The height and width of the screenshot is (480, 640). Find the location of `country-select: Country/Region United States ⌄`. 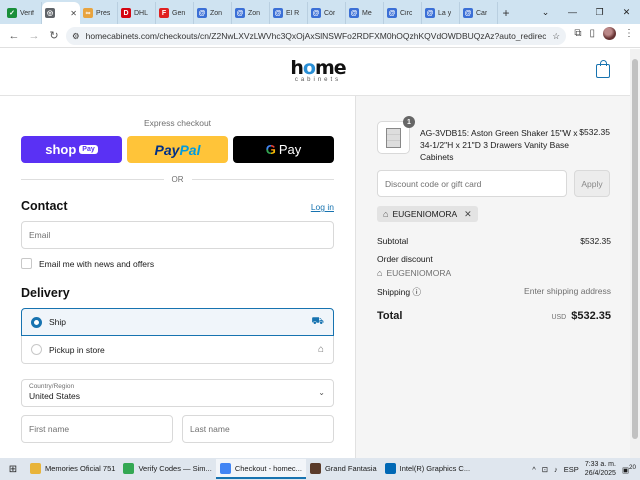

country-select: Country/Region United States ⌄ is located at coordinates (177, 393).